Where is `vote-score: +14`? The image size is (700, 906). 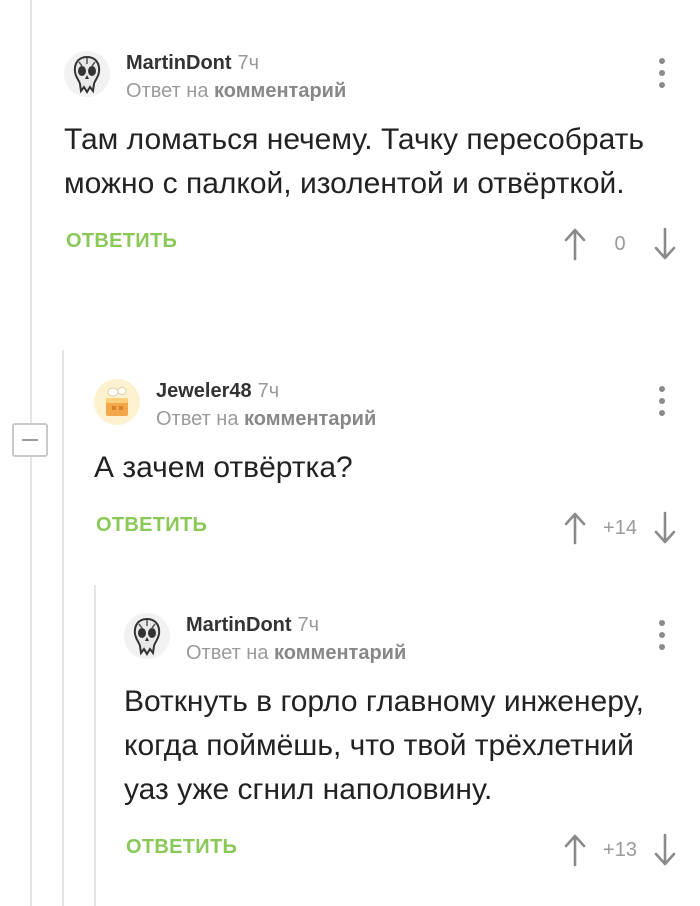
vote-score: +14 is located at coordinates (620, 527).